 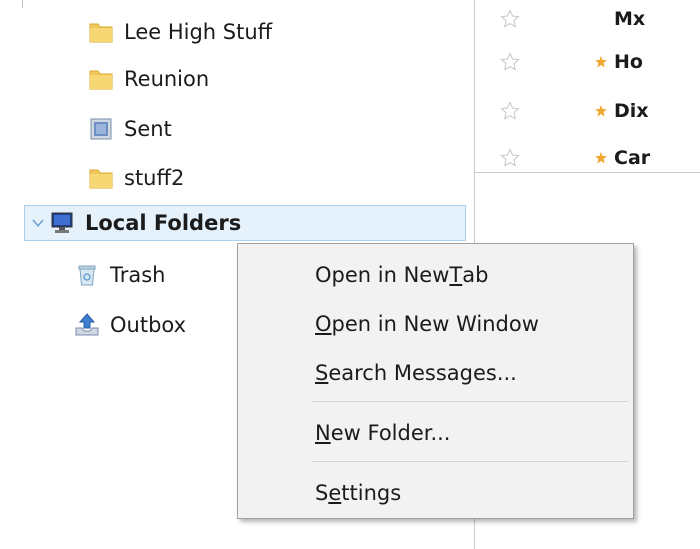 I want to click on chevron-down-icon, so click(x=38, y=223).